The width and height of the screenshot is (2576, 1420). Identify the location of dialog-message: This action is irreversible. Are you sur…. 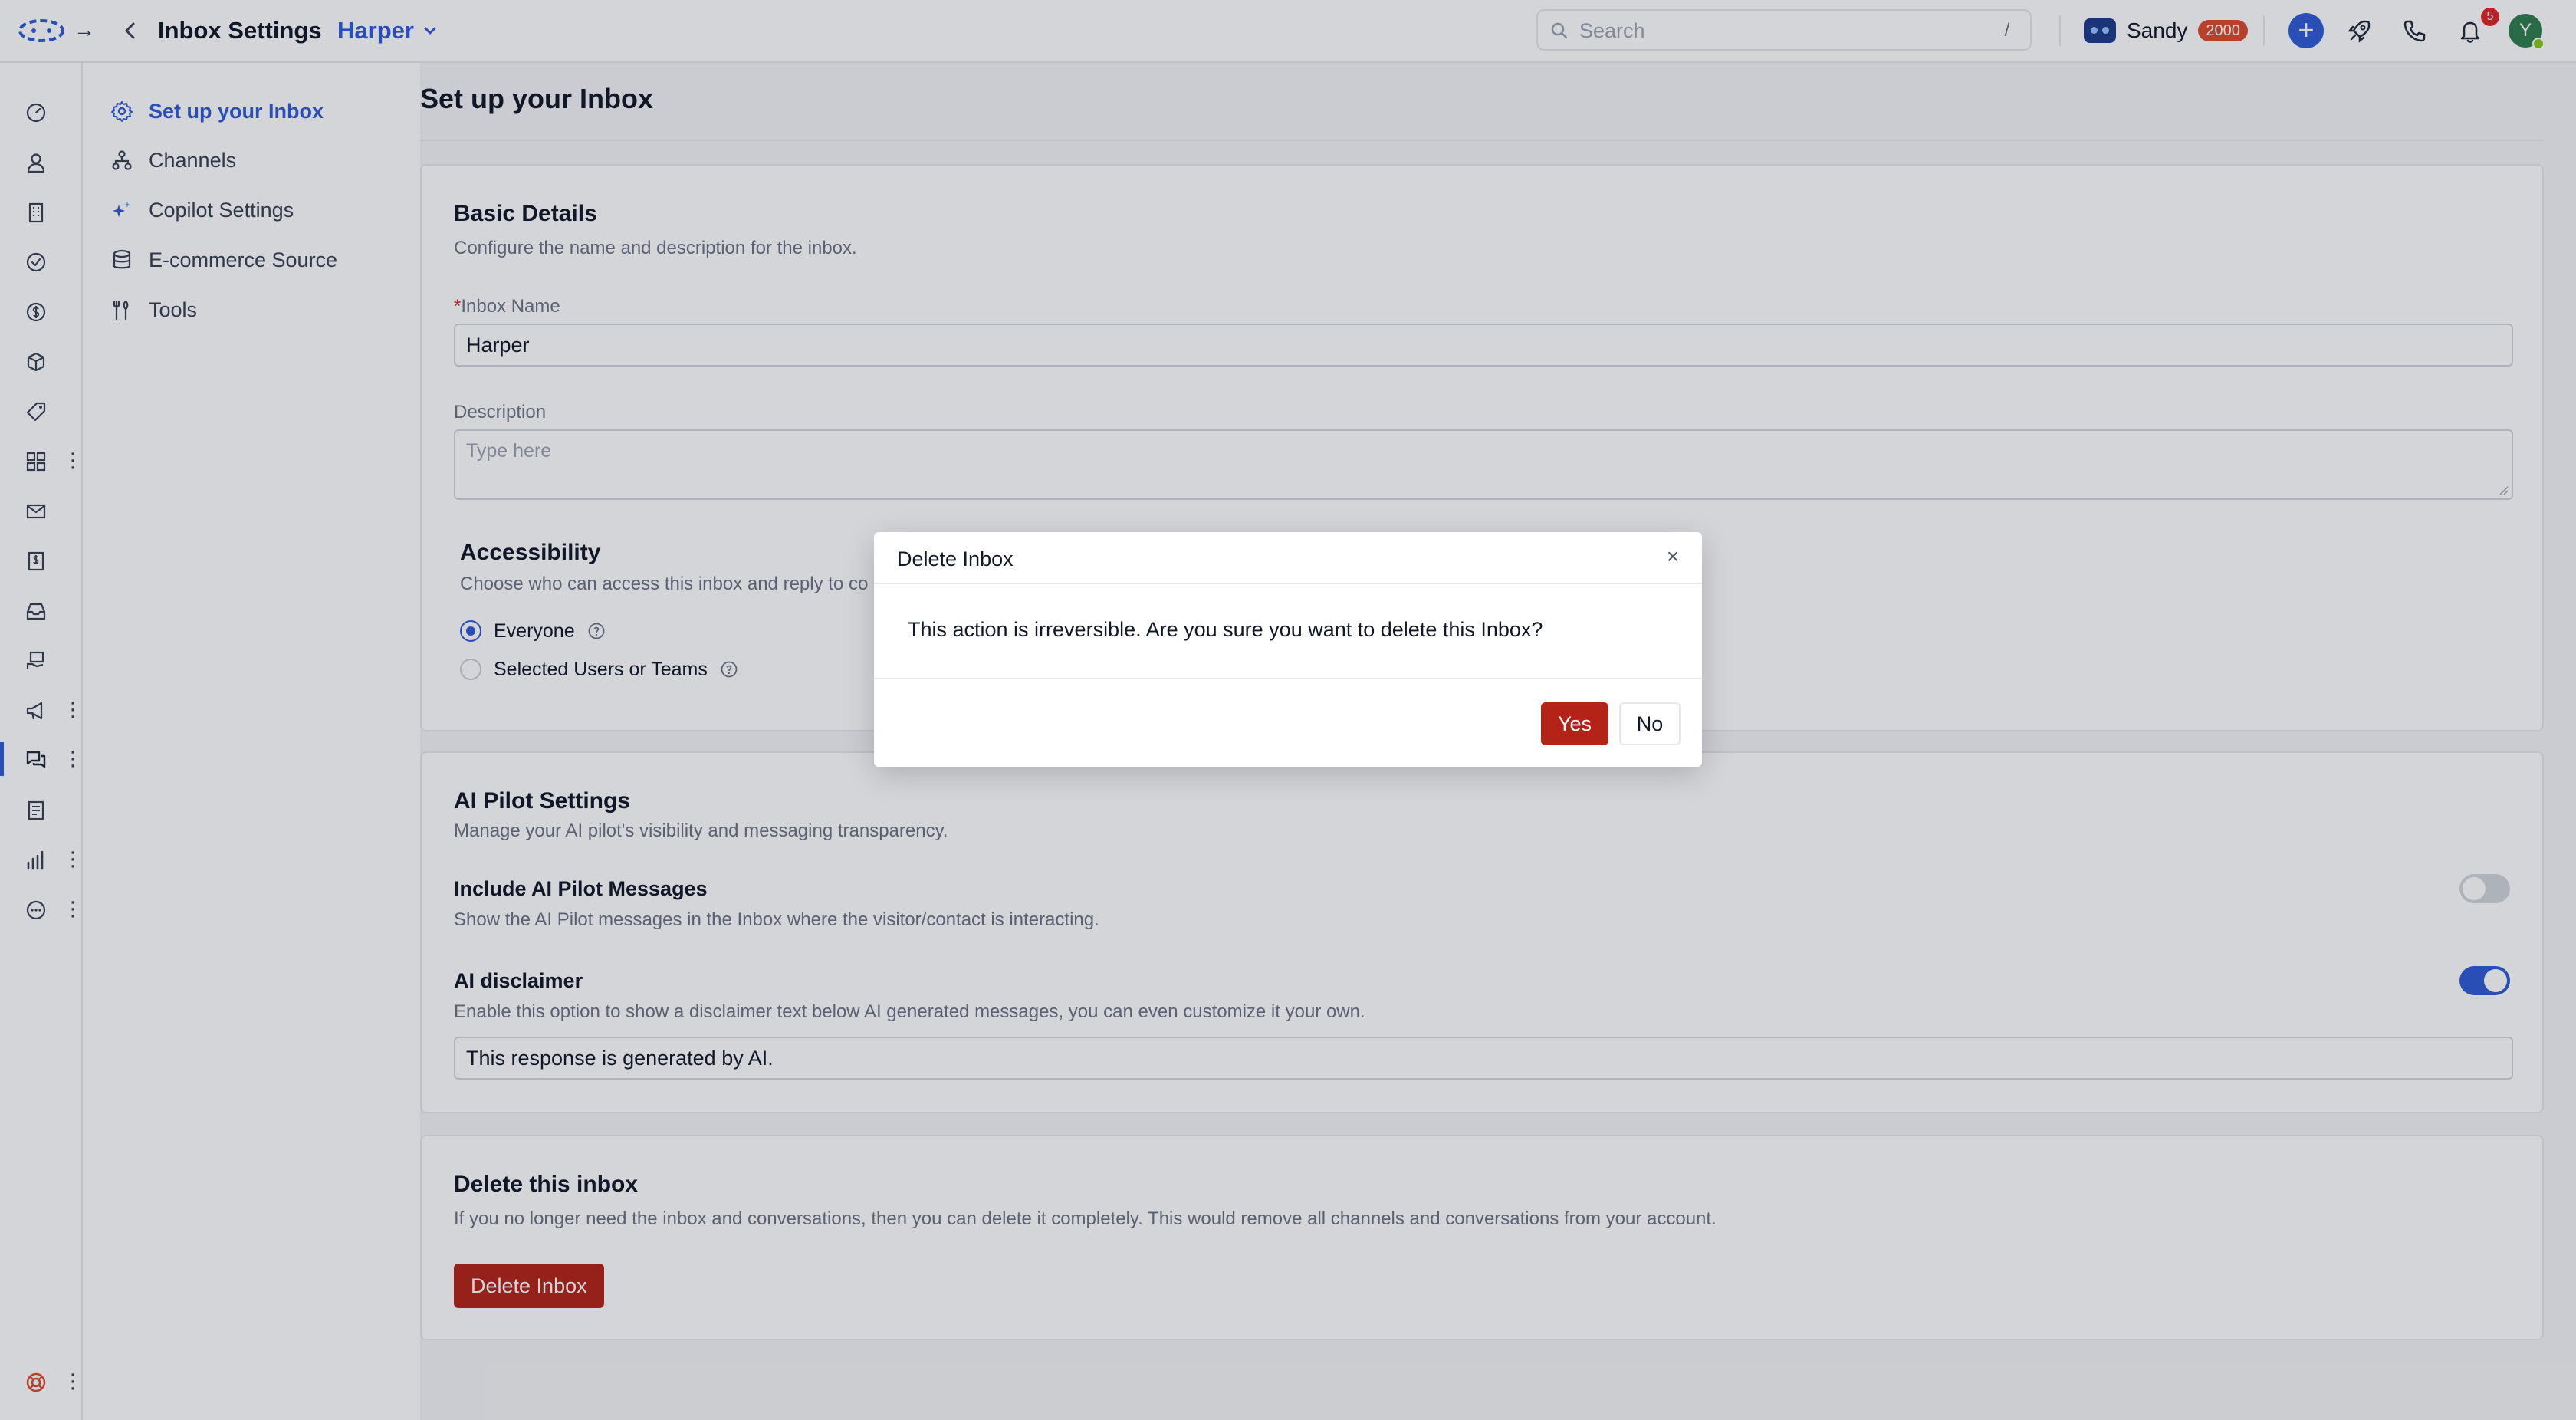
(1225, 629).